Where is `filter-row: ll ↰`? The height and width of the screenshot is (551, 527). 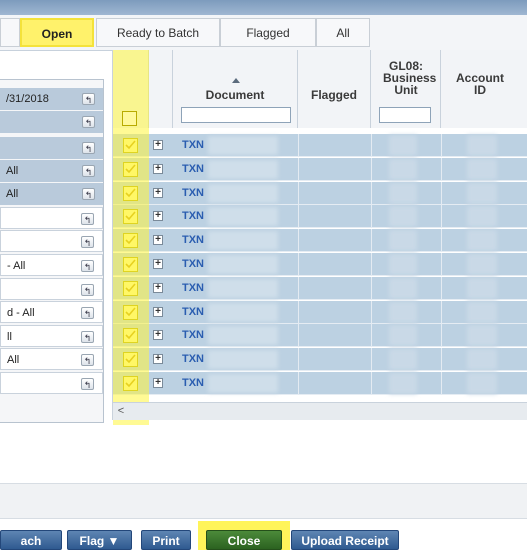 filter-row: ll ↰ is located at coordinates (51, 336).